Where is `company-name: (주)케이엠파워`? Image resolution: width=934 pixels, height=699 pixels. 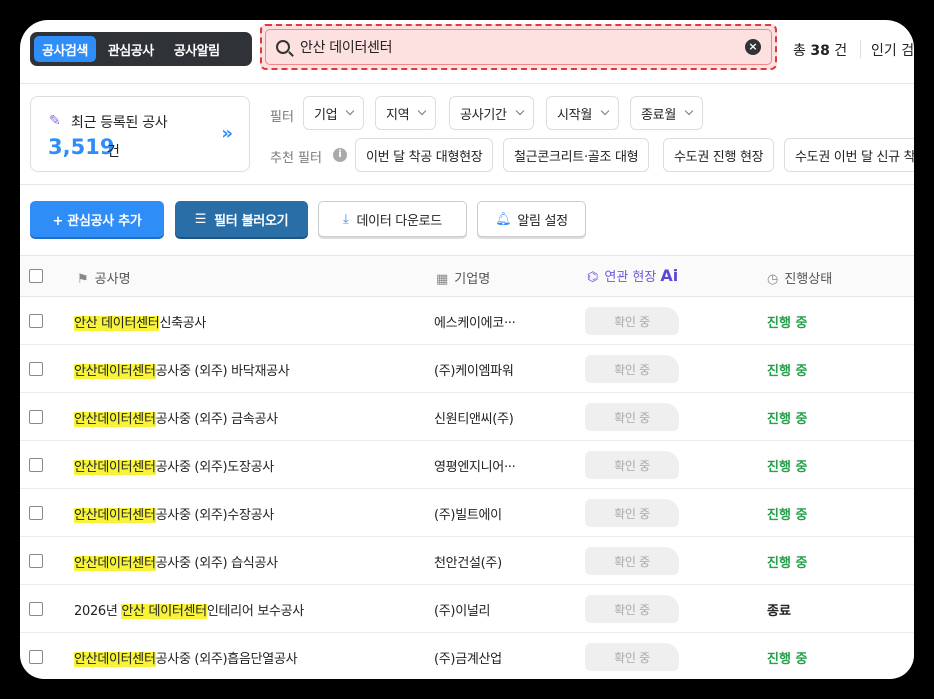 company-name: (주)케이엠파워 is located at coordinates (474, 369).